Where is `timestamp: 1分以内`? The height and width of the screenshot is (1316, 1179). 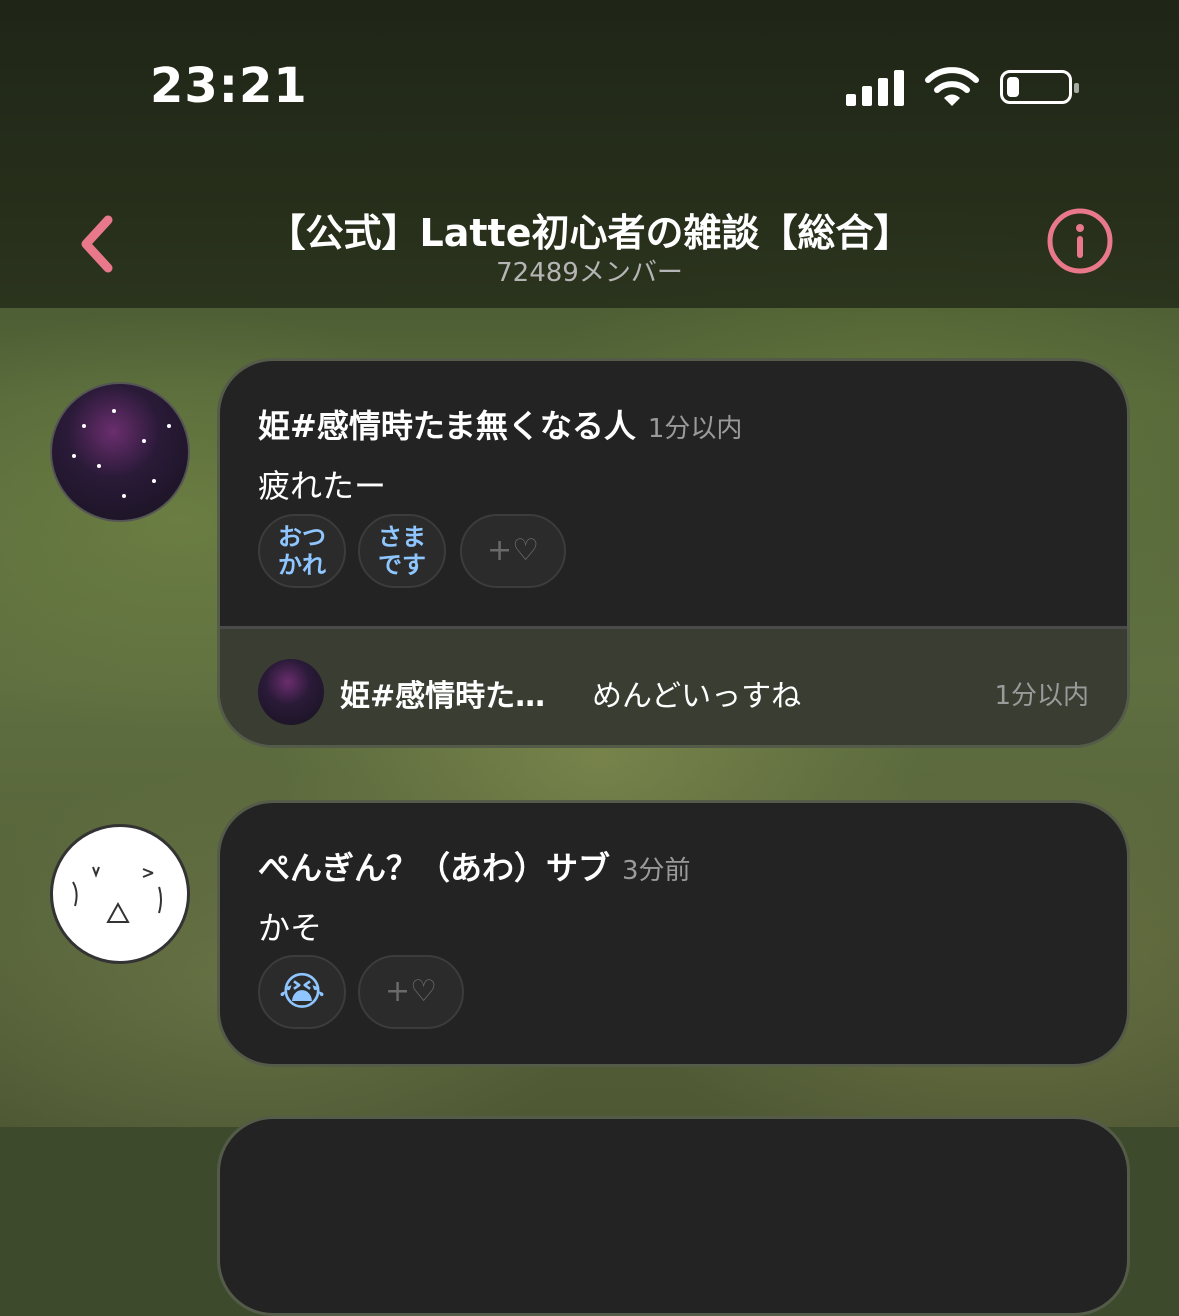
timestamp: 1分以内 is located at coordinates (695, 429).